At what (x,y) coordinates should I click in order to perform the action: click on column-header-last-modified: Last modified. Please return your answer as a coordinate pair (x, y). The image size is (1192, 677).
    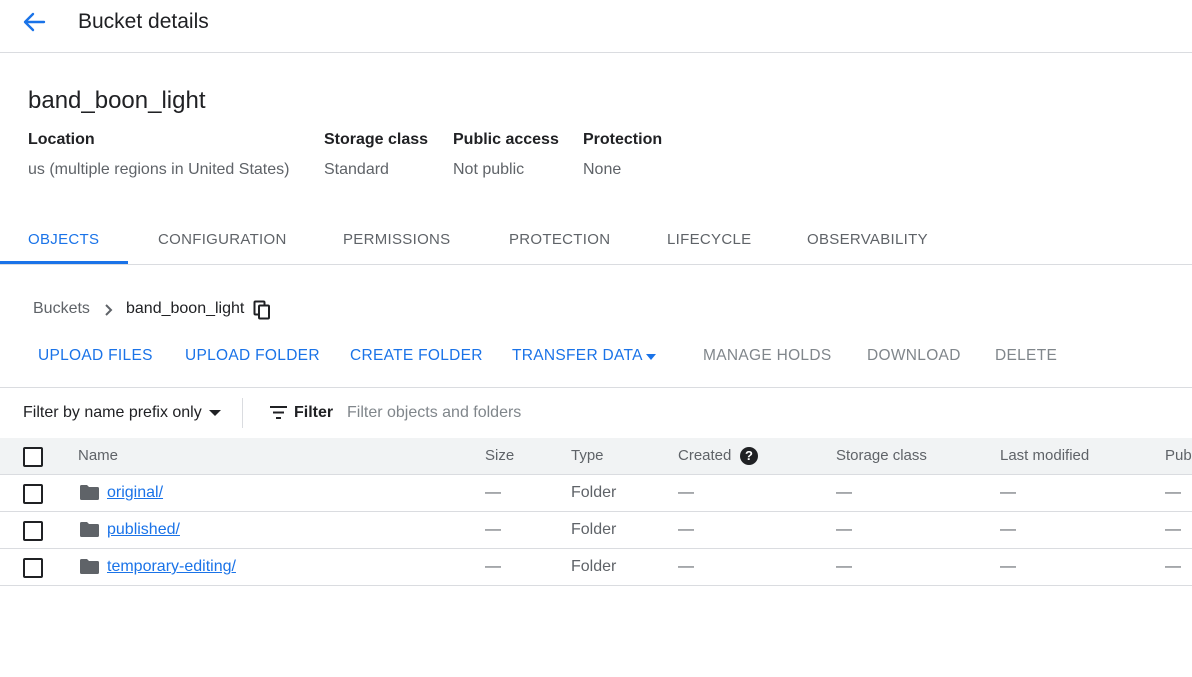
    Looking at the image, I should click on (1044, 455).